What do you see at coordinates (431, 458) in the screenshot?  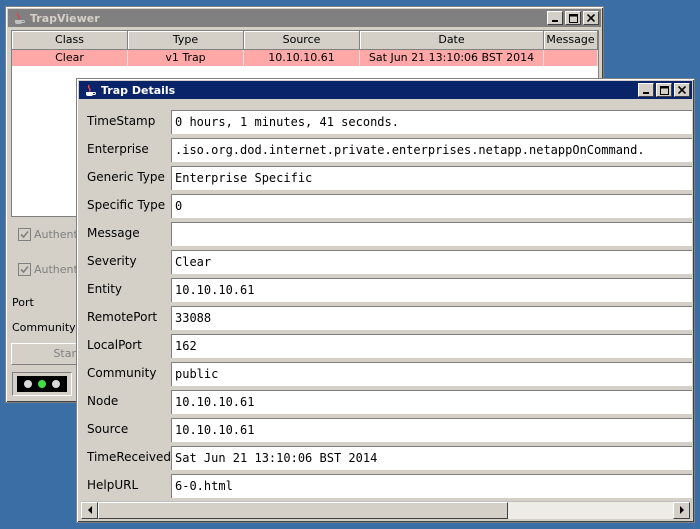 I see `time-received-field: Sat Jun 21 13:10:06 BST 2014` at bounding box center [431, 458].